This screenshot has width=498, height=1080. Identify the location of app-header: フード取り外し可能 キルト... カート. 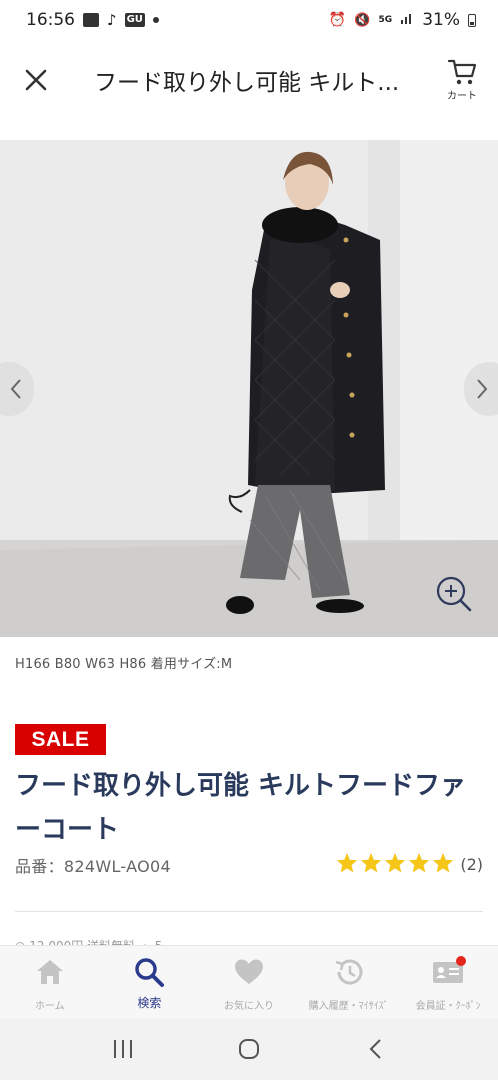
(249, 80).